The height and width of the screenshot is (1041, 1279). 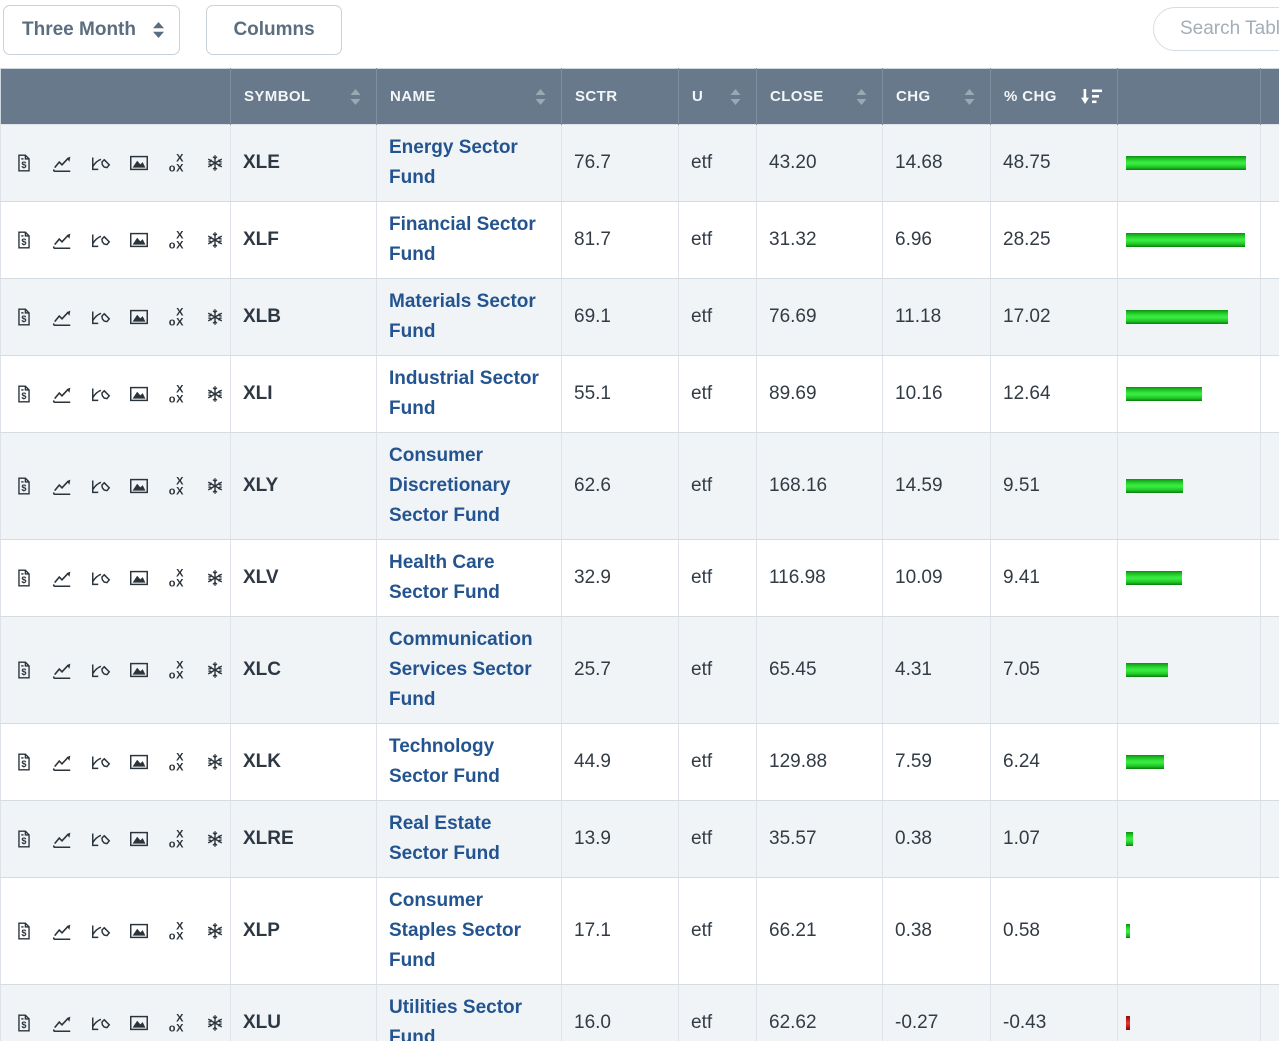 What do you see at coordinates (1216, 29) in the screenshot?
I see `search-input` at bounding box center [1216, 29].